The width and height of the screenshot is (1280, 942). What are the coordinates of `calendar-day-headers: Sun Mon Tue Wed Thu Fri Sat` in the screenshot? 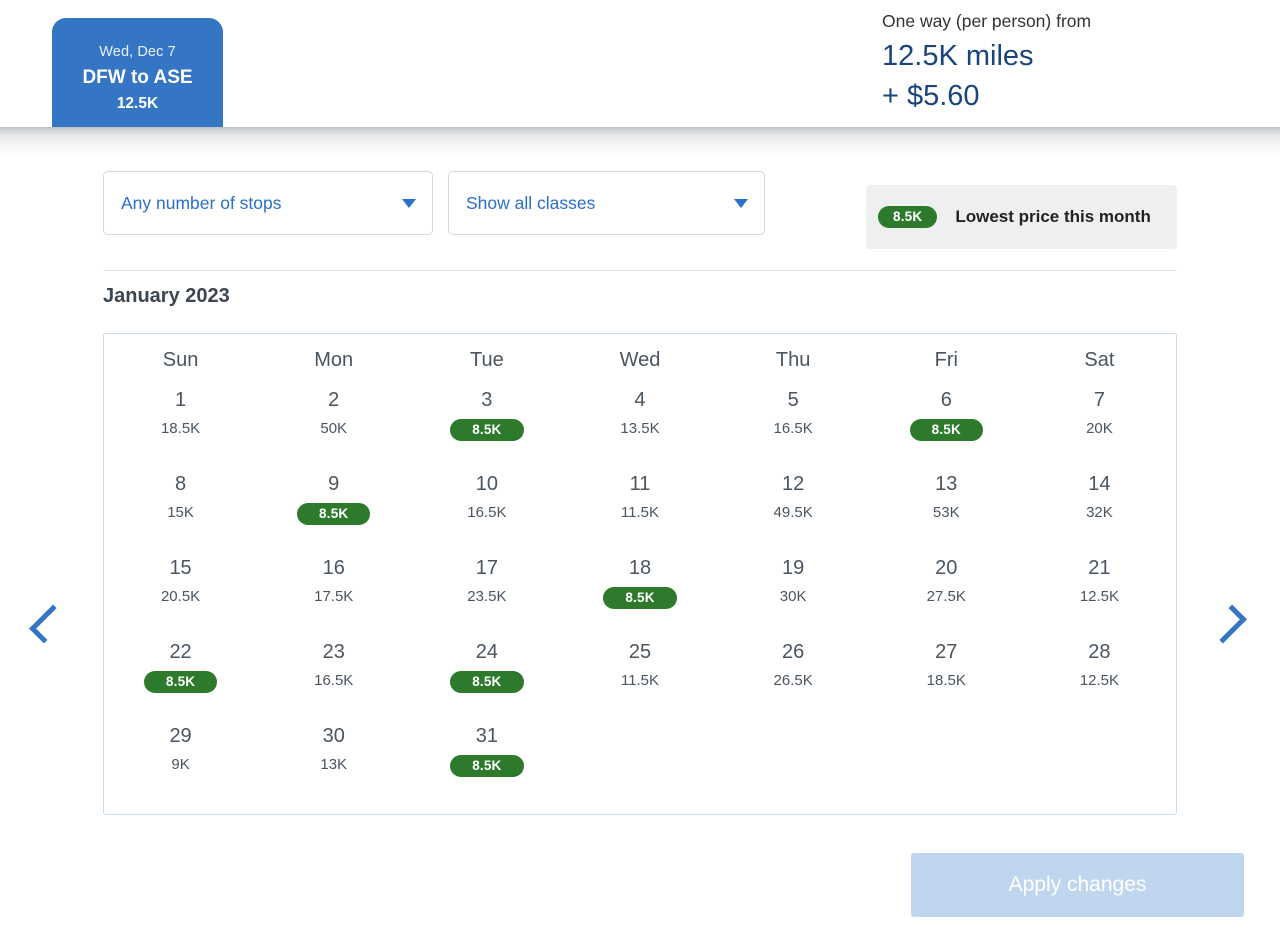 It's located at (640, 354).